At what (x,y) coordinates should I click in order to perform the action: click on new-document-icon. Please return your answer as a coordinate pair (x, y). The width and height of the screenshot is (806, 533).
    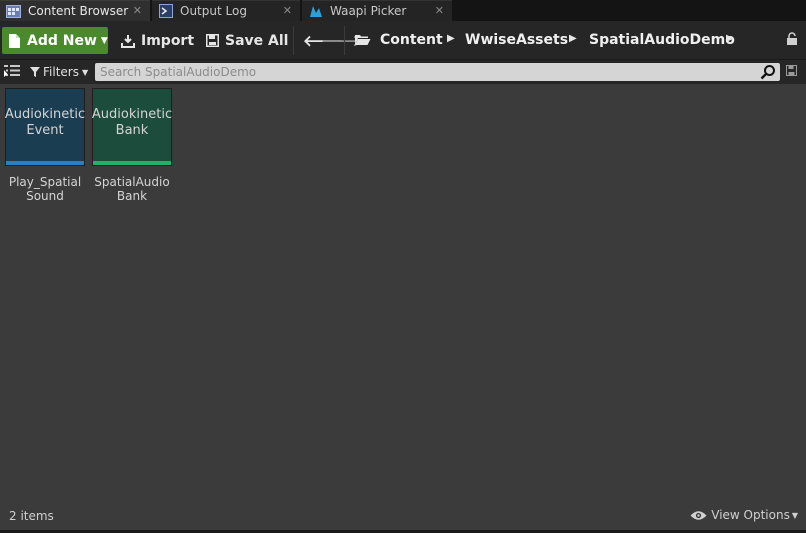
    Looking at the image, I should click on (14, 40).